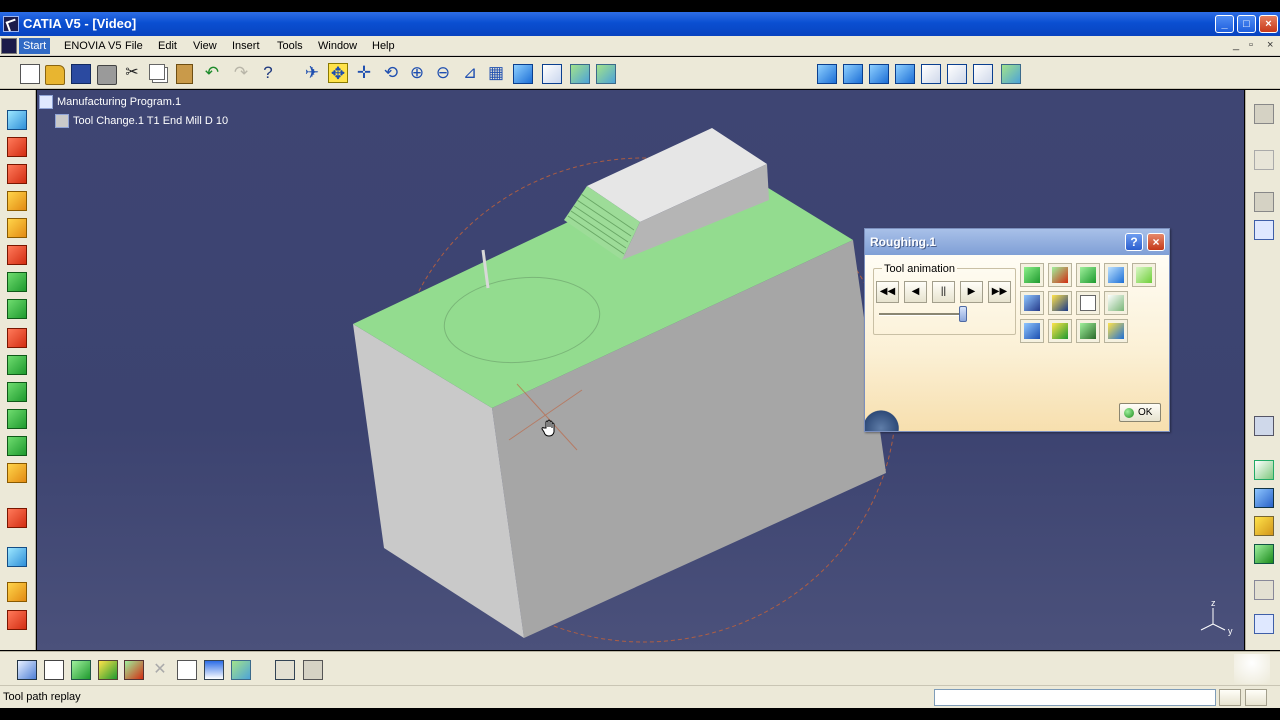  I want to click on menu-start: Start, so click(35, 46).